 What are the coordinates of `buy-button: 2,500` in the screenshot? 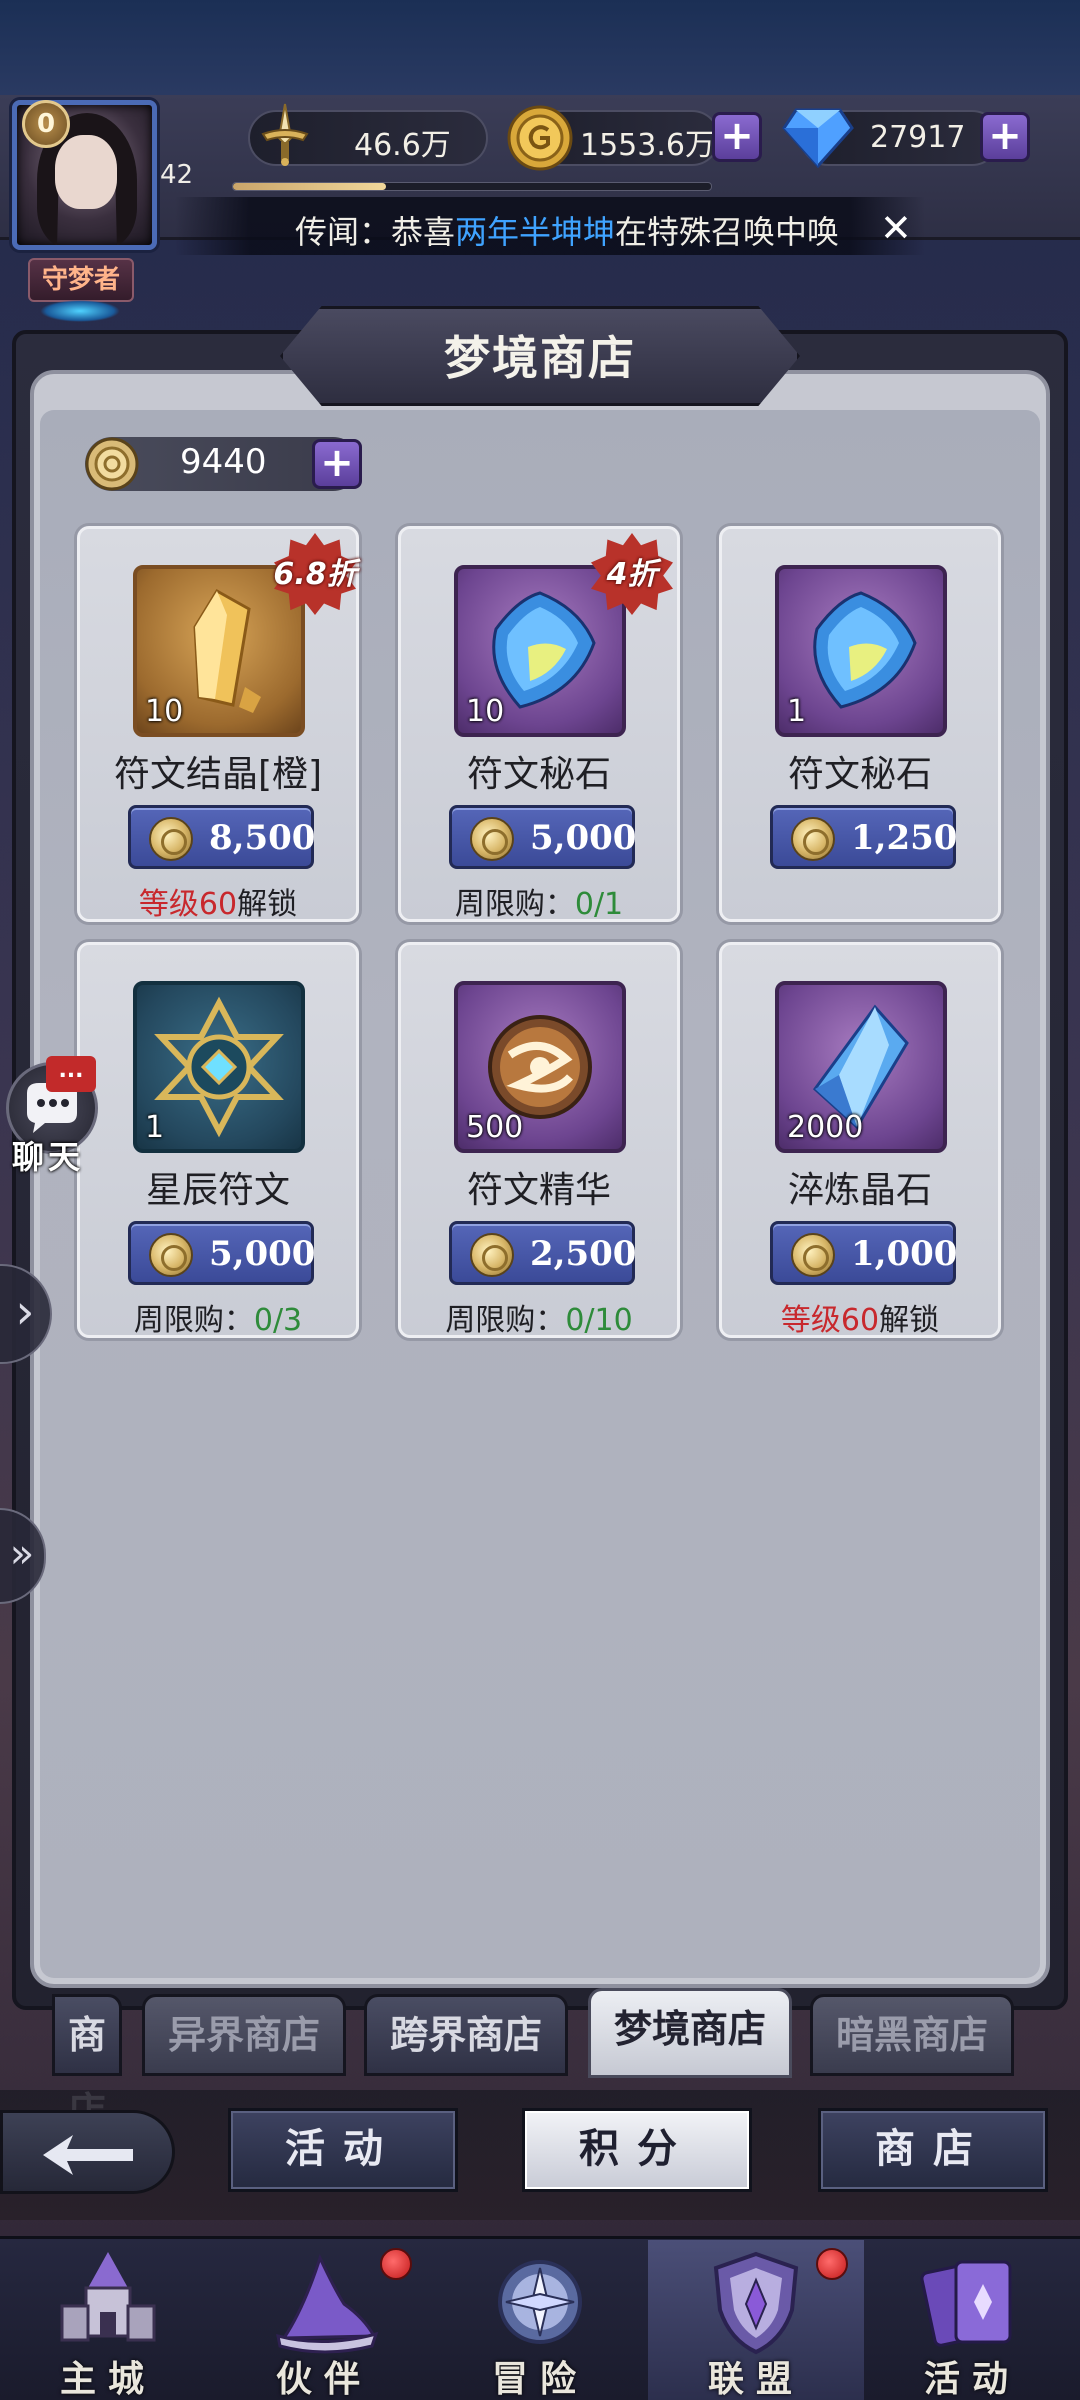 It's located at (543, 1253).